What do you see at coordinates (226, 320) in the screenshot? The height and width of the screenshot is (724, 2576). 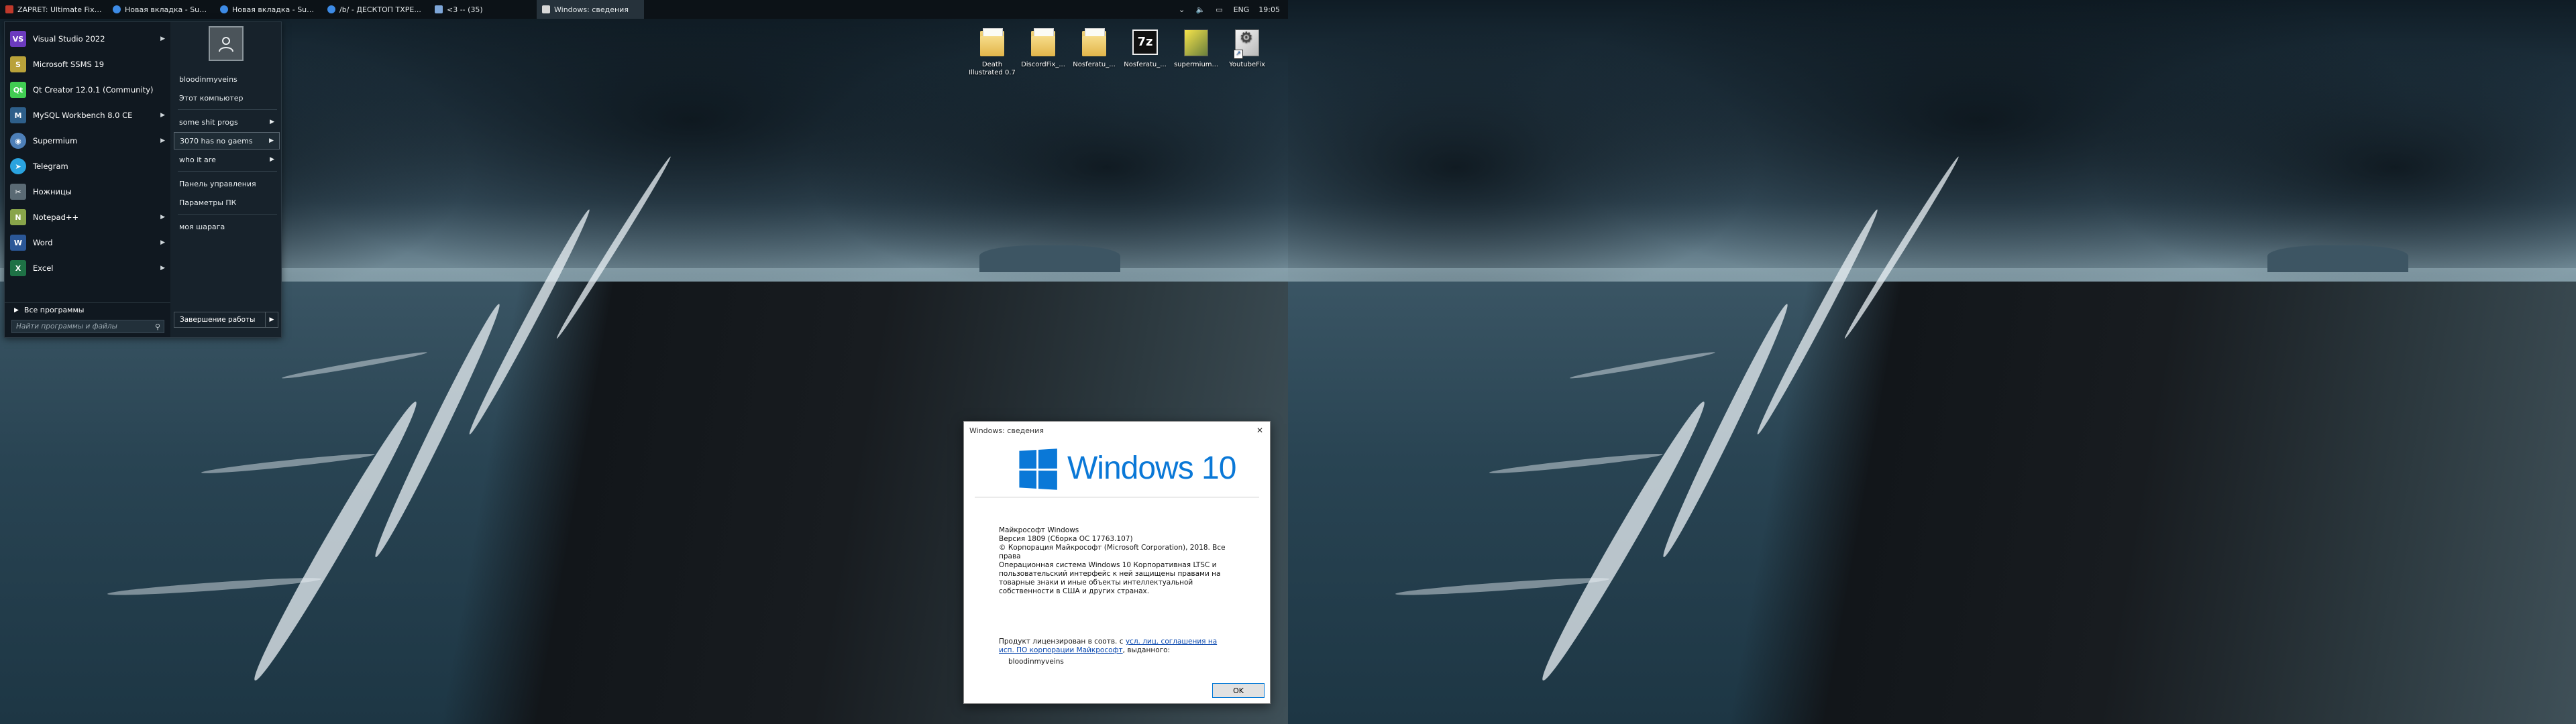 I see `shutdown-button: Завершение работы ▶` at bounding box center [226, 320].